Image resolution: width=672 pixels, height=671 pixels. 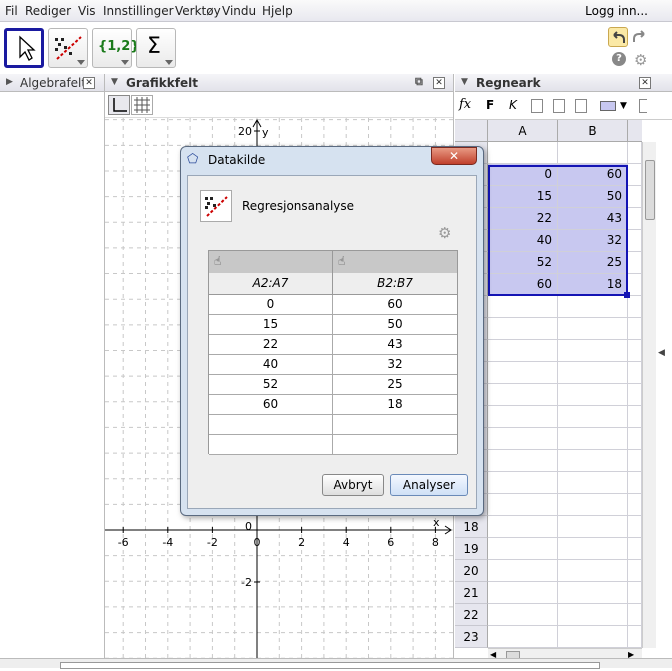 I want to click on fill-handle, so click(x=627, y=295).